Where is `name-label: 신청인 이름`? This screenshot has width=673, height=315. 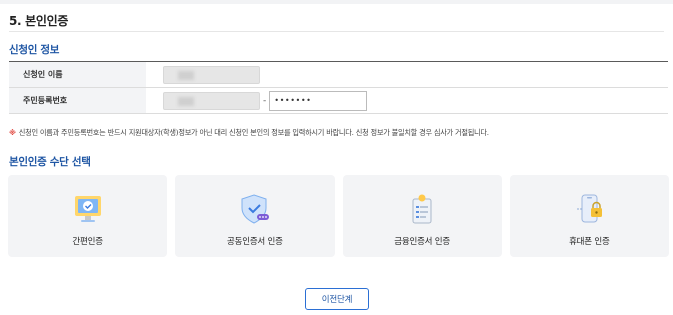 name-label: 신청인 이름 is located at coordinates (77, 74).